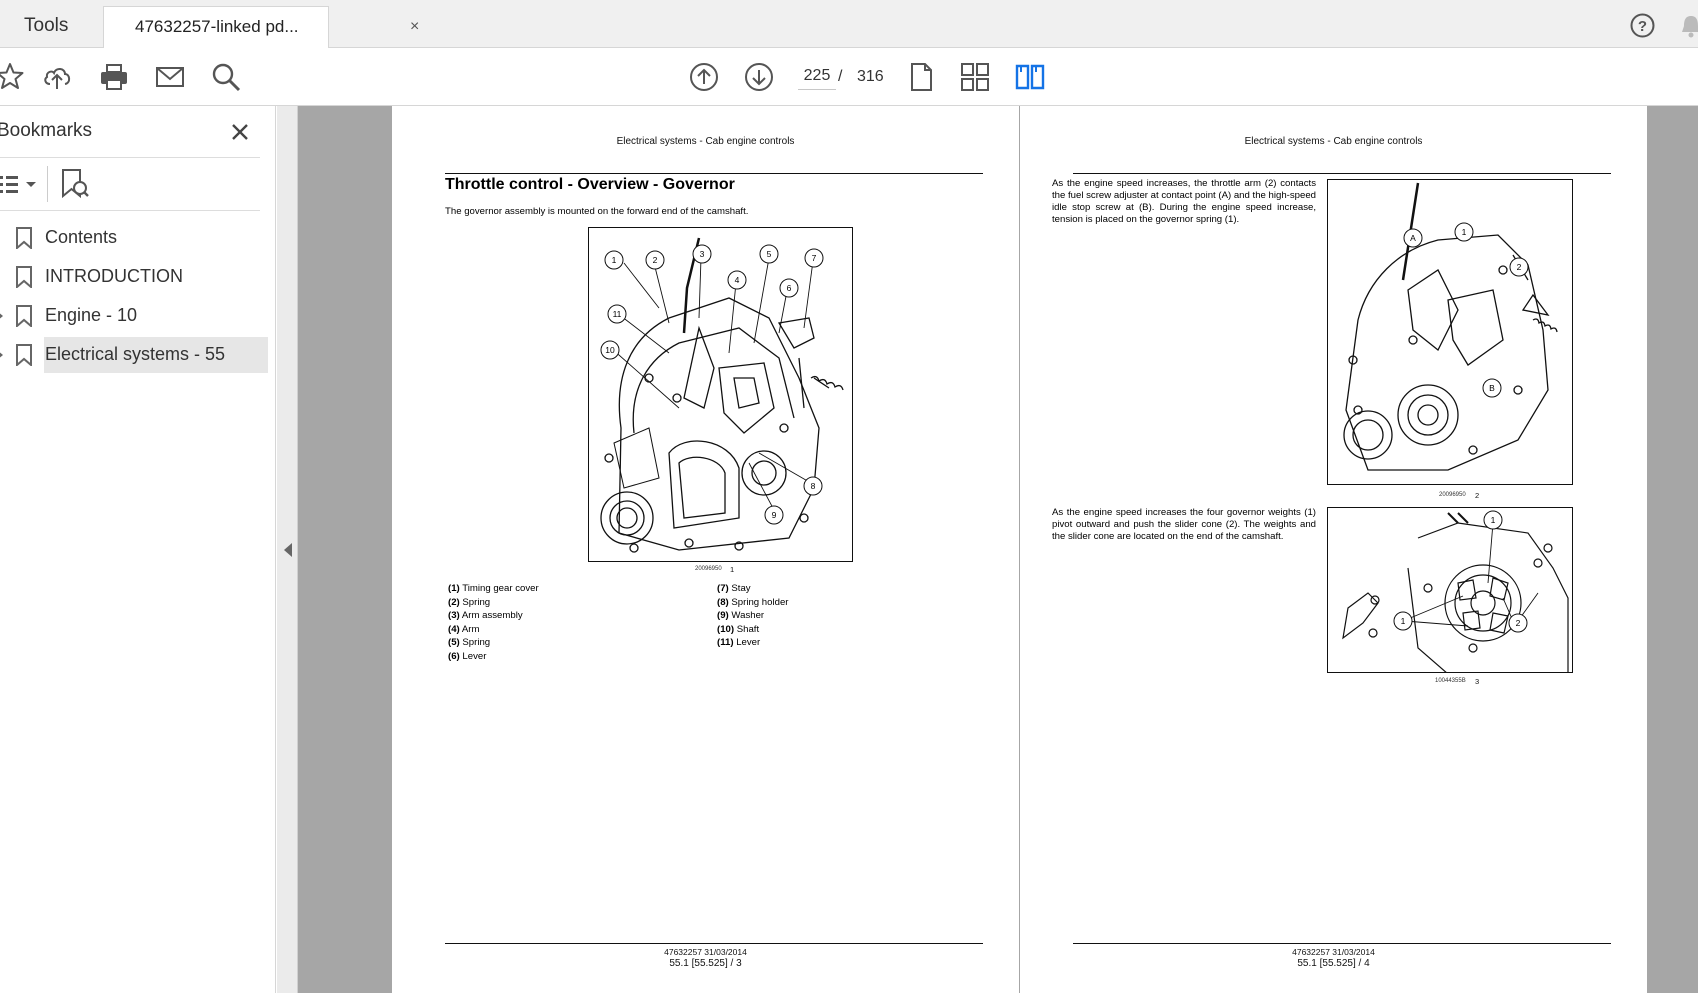  I want to click on tab-bar: Tools 47632257-linked pd... × ?, so click(849, 24).